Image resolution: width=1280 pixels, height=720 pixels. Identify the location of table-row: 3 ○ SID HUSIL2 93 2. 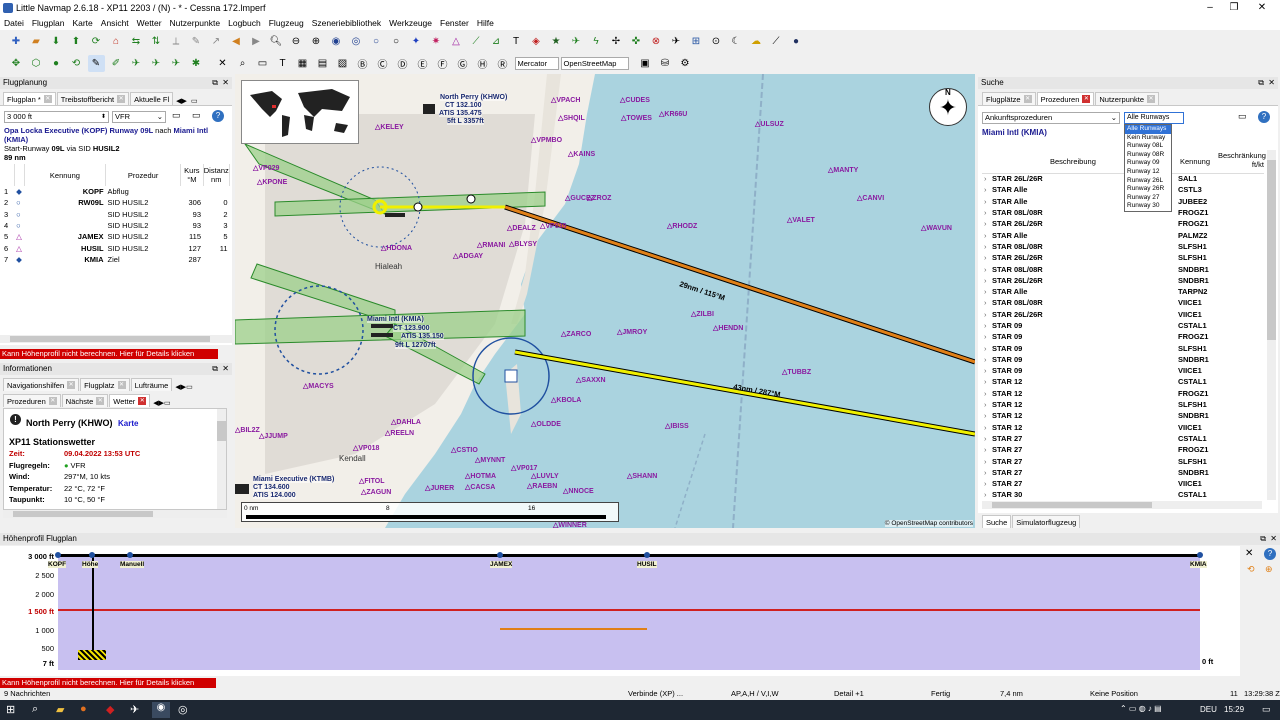
(116, 214).